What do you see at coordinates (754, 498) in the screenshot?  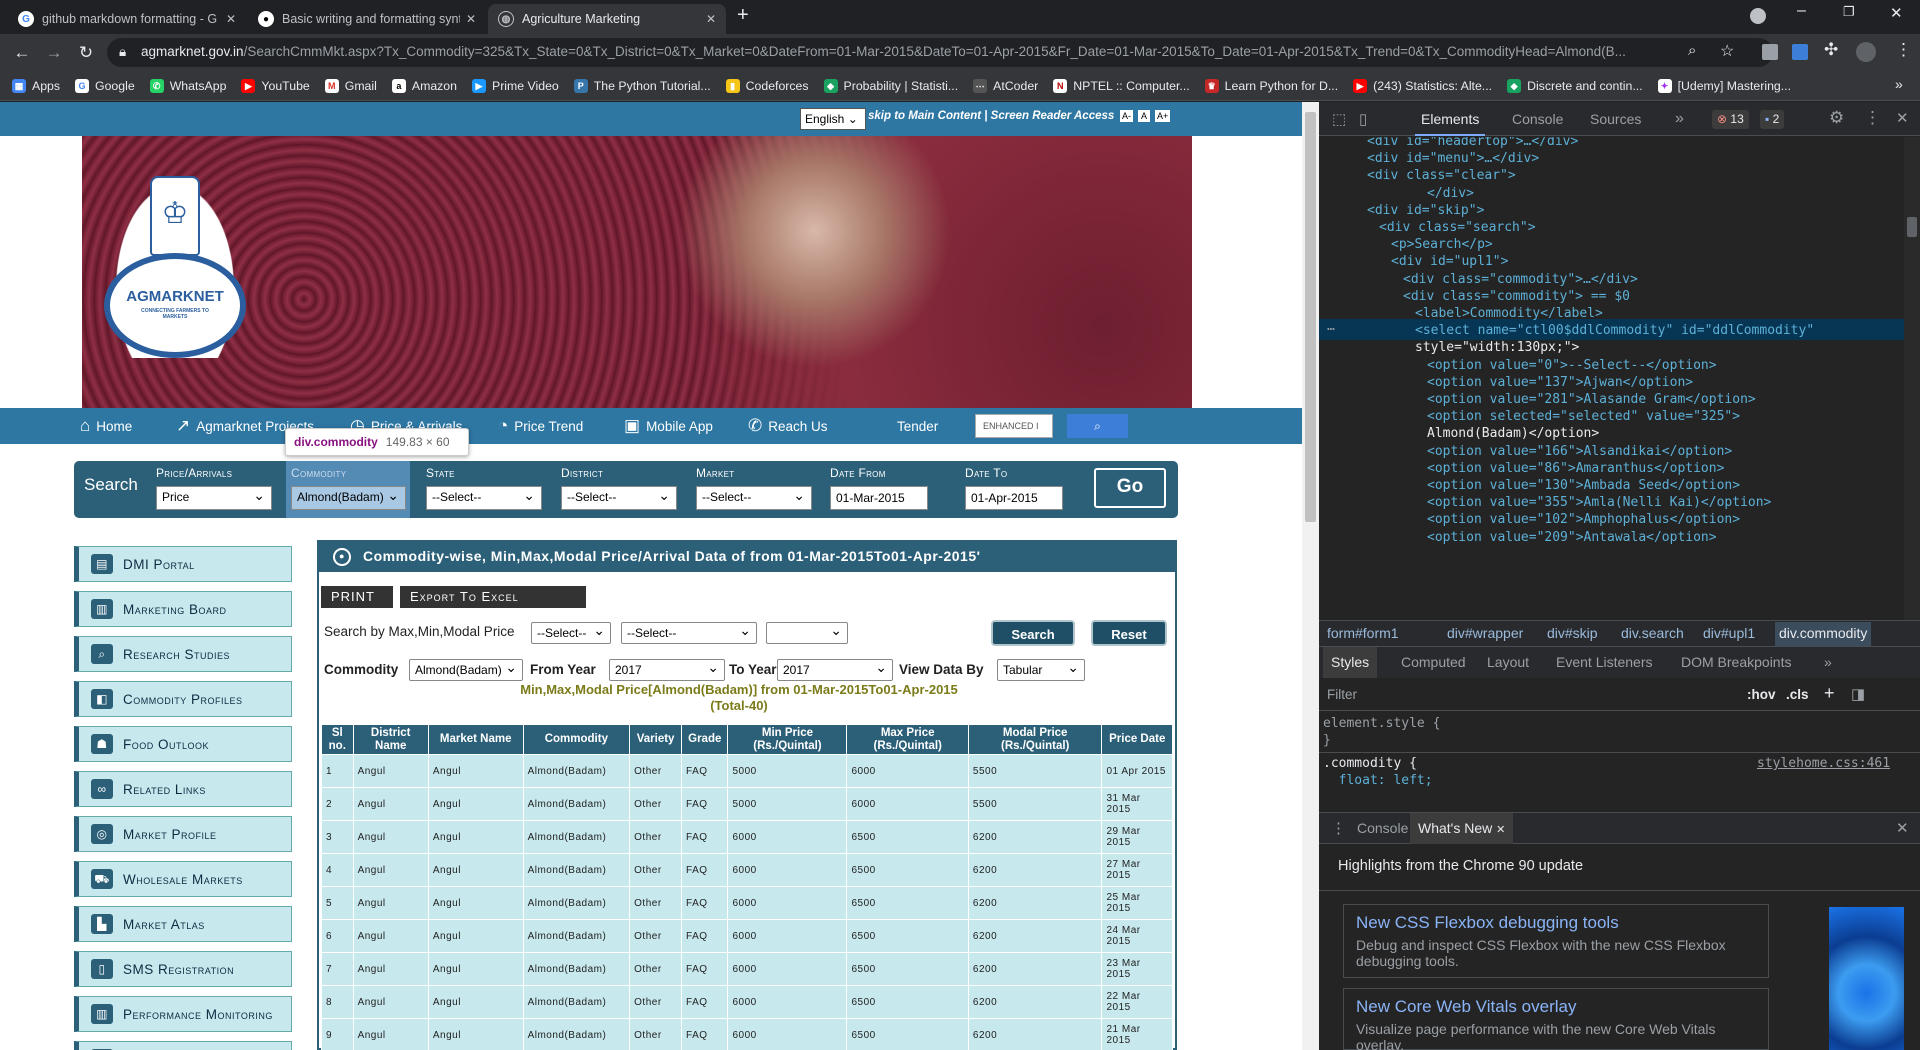 I see `market-select: --Select--` at bounding box center [754, 498].